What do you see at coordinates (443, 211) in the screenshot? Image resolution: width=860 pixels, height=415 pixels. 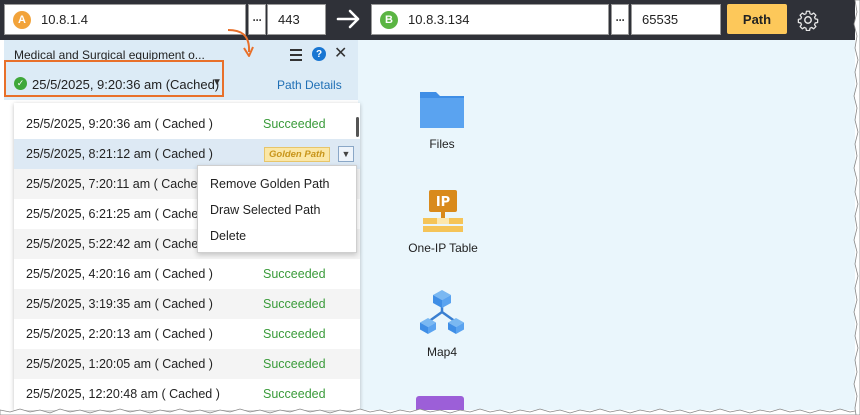 I see `ip-table-icon: IP` at bounding box center [443, 211].